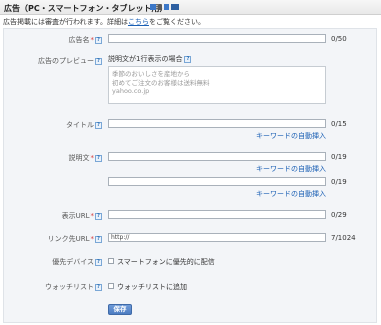  What do you see at coordinates (291, 169) in the screenshot?
I see `description-line1-keyword-insert-link: キーワードの自動挿入` at bounding box center [291, 169].